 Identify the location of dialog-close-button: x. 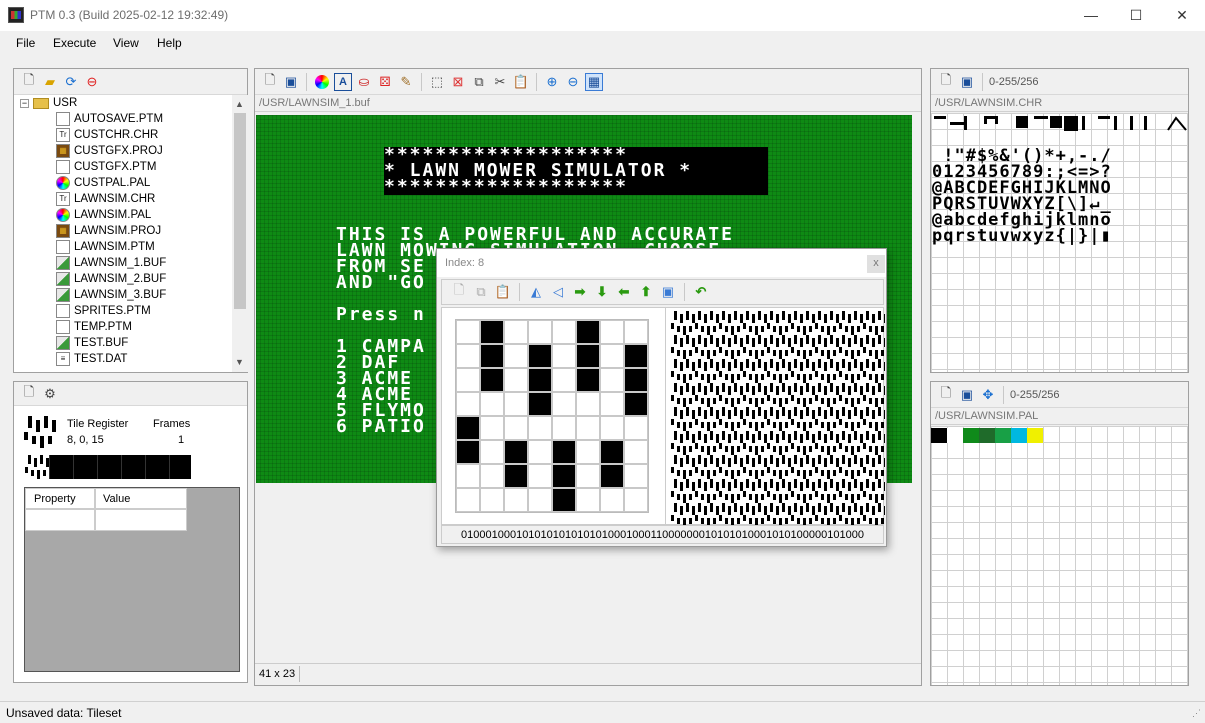
(876, 264).